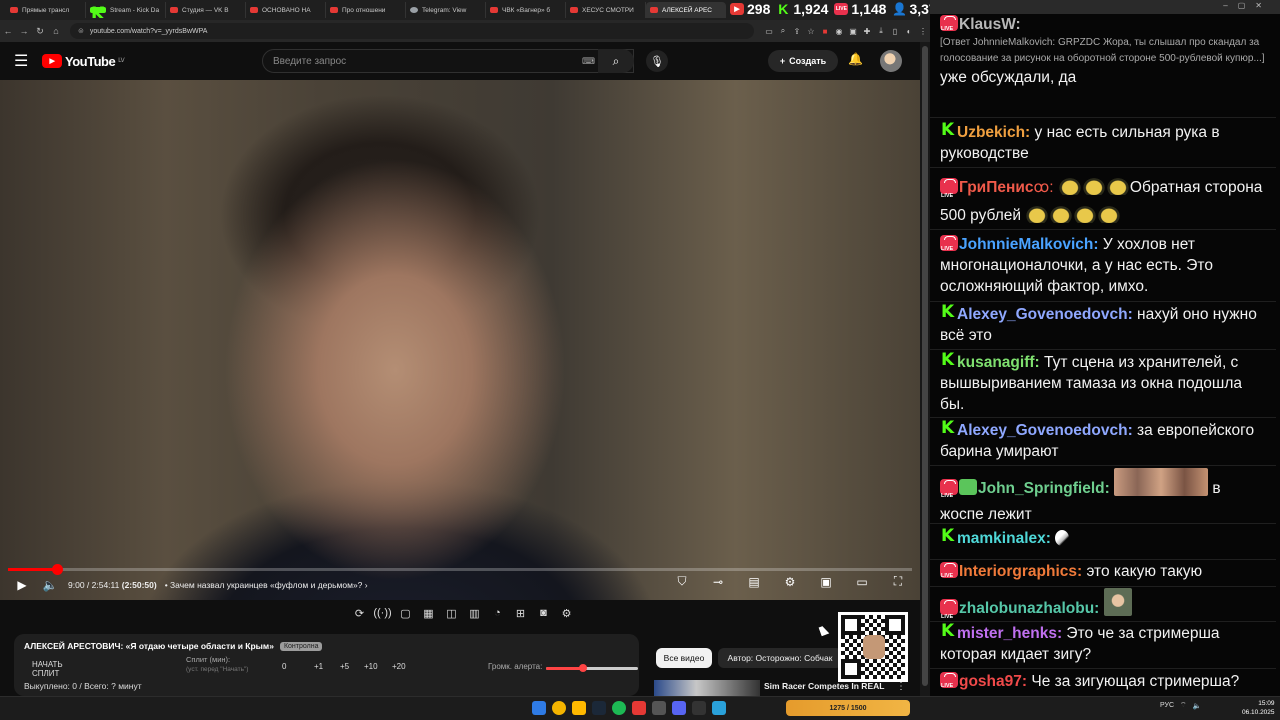  What do you see at coordinates (24, 61) in the screenshot?
I see `menu-icon: ☰` at bounding box center [24, 61].